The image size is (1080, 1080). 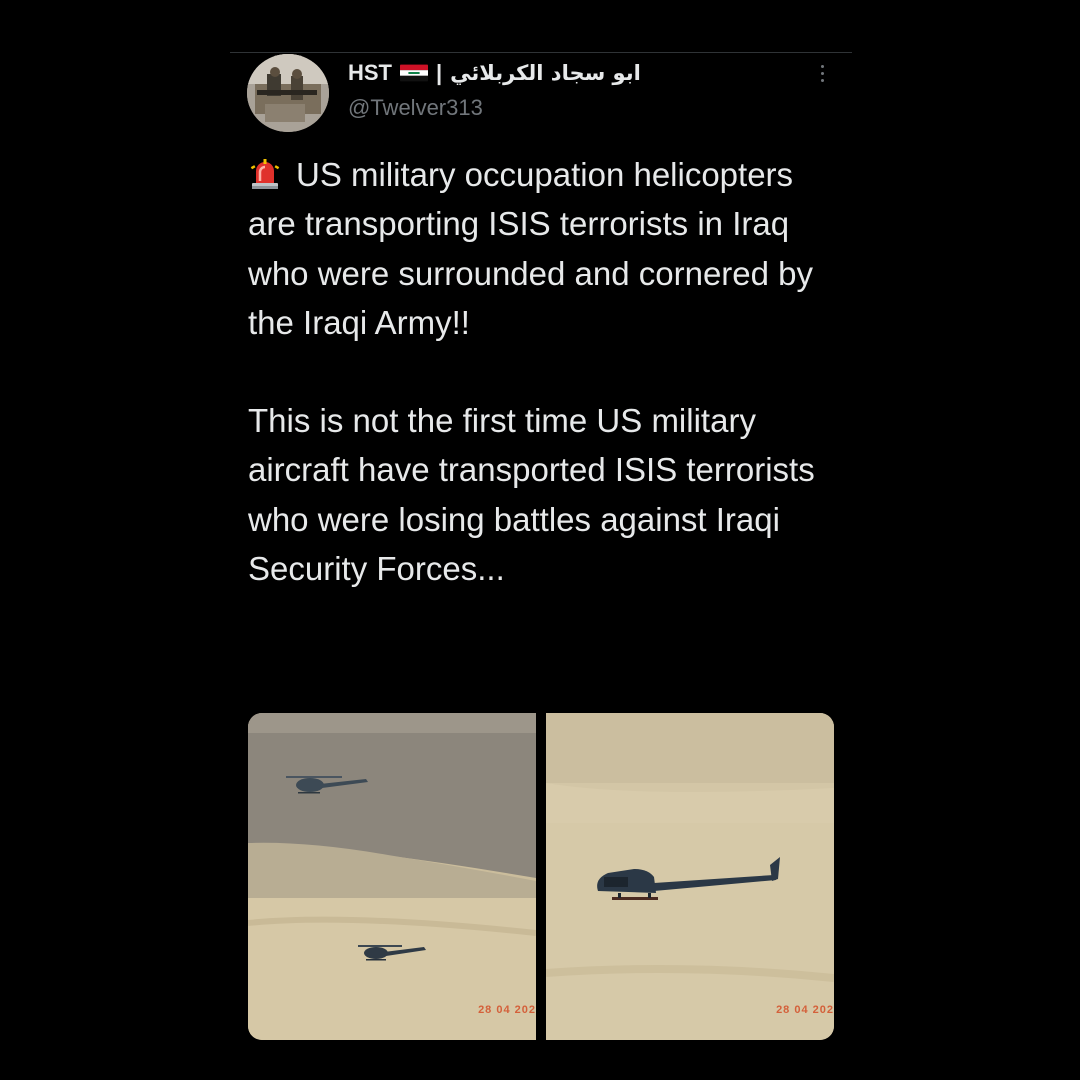 What do you see at coordinates (415, 108) in the screenshot?
I see `author-handle: @Twelver313` at bounding box center [415, 108].